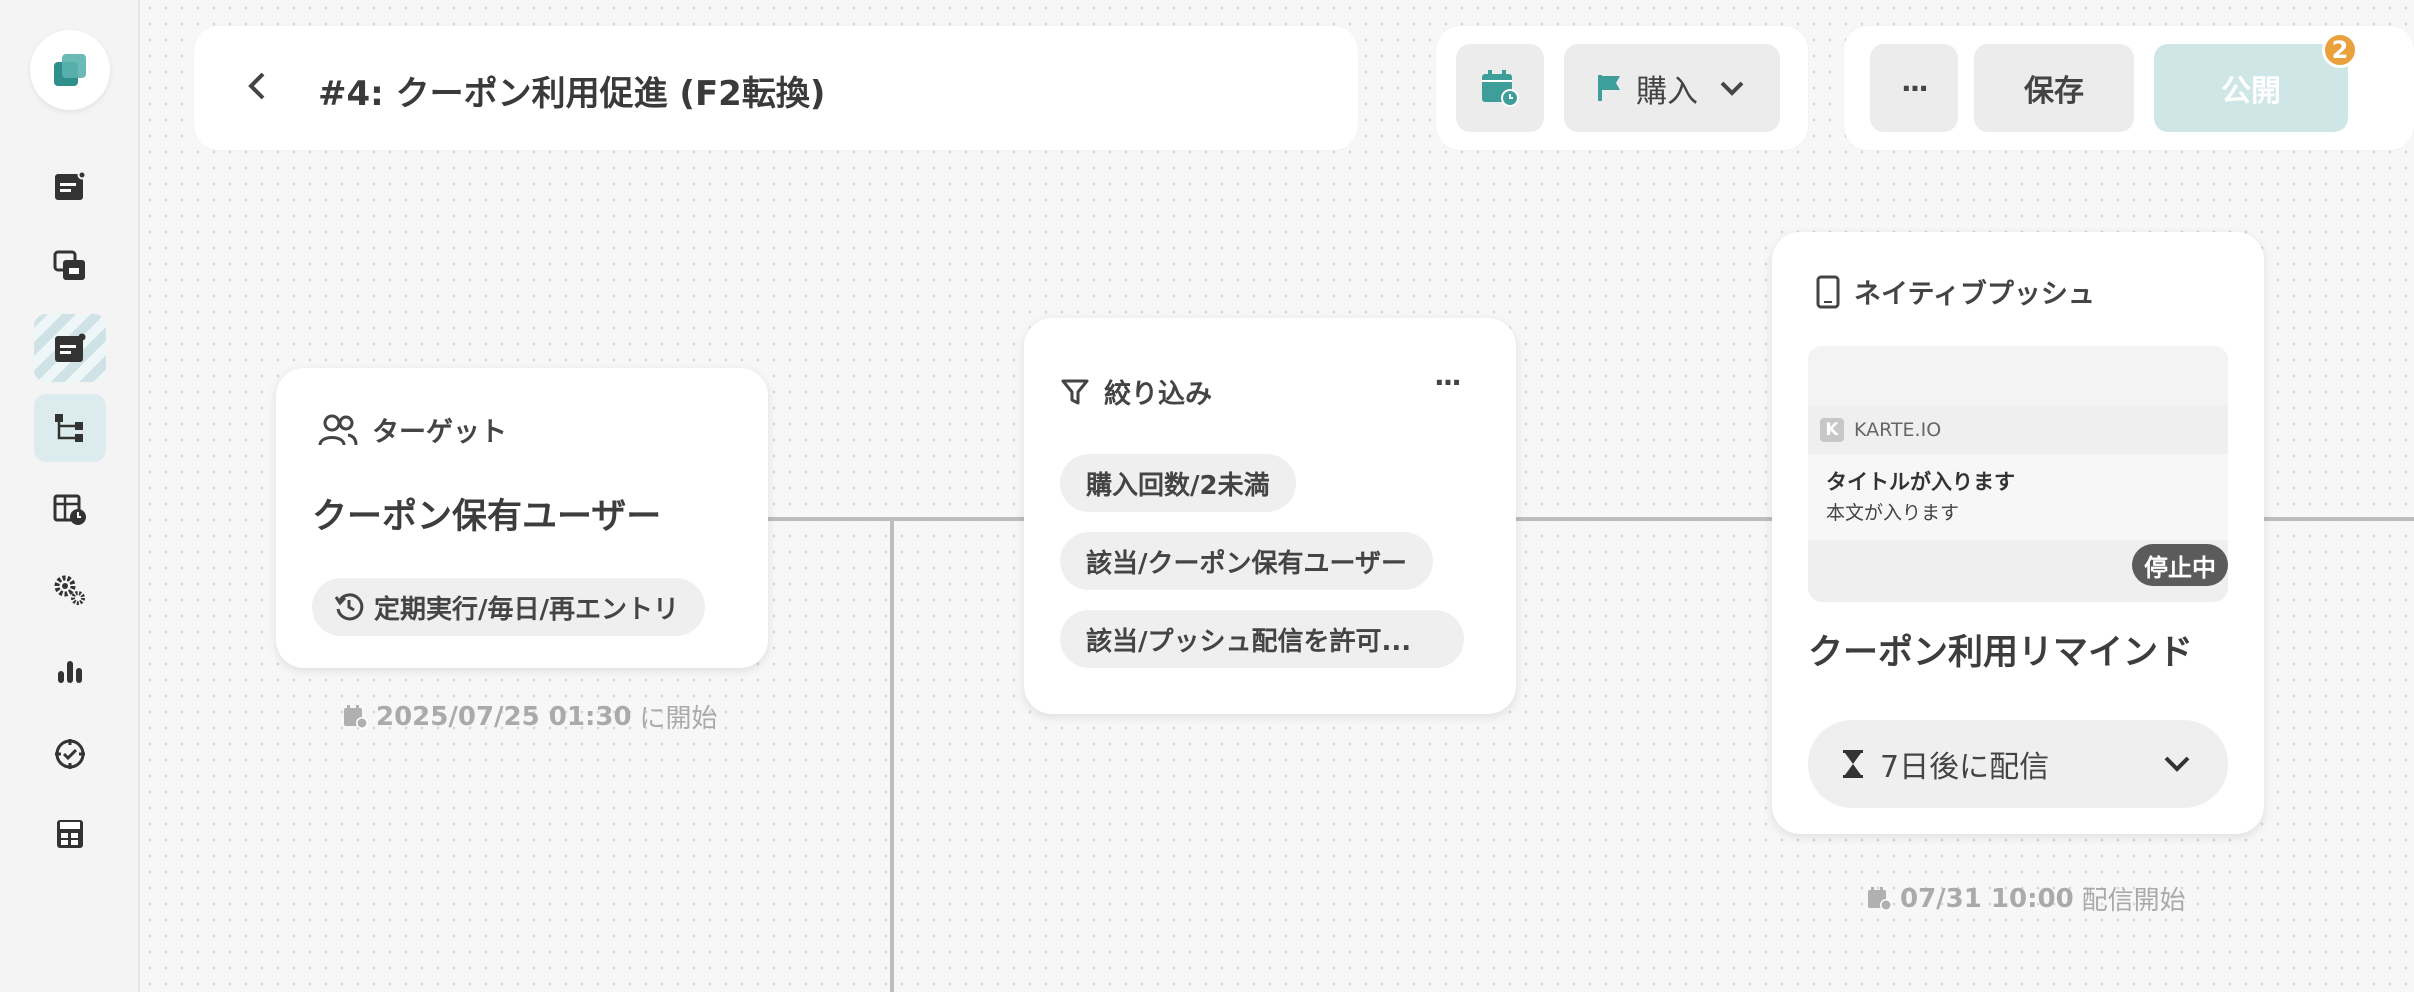 The width and height of the screenshot is (2414, 992). What do you see at coordinates (678, 719) in the screenshot?
I see `target-start-suffix: に開始` at bounding box center [678, 719].